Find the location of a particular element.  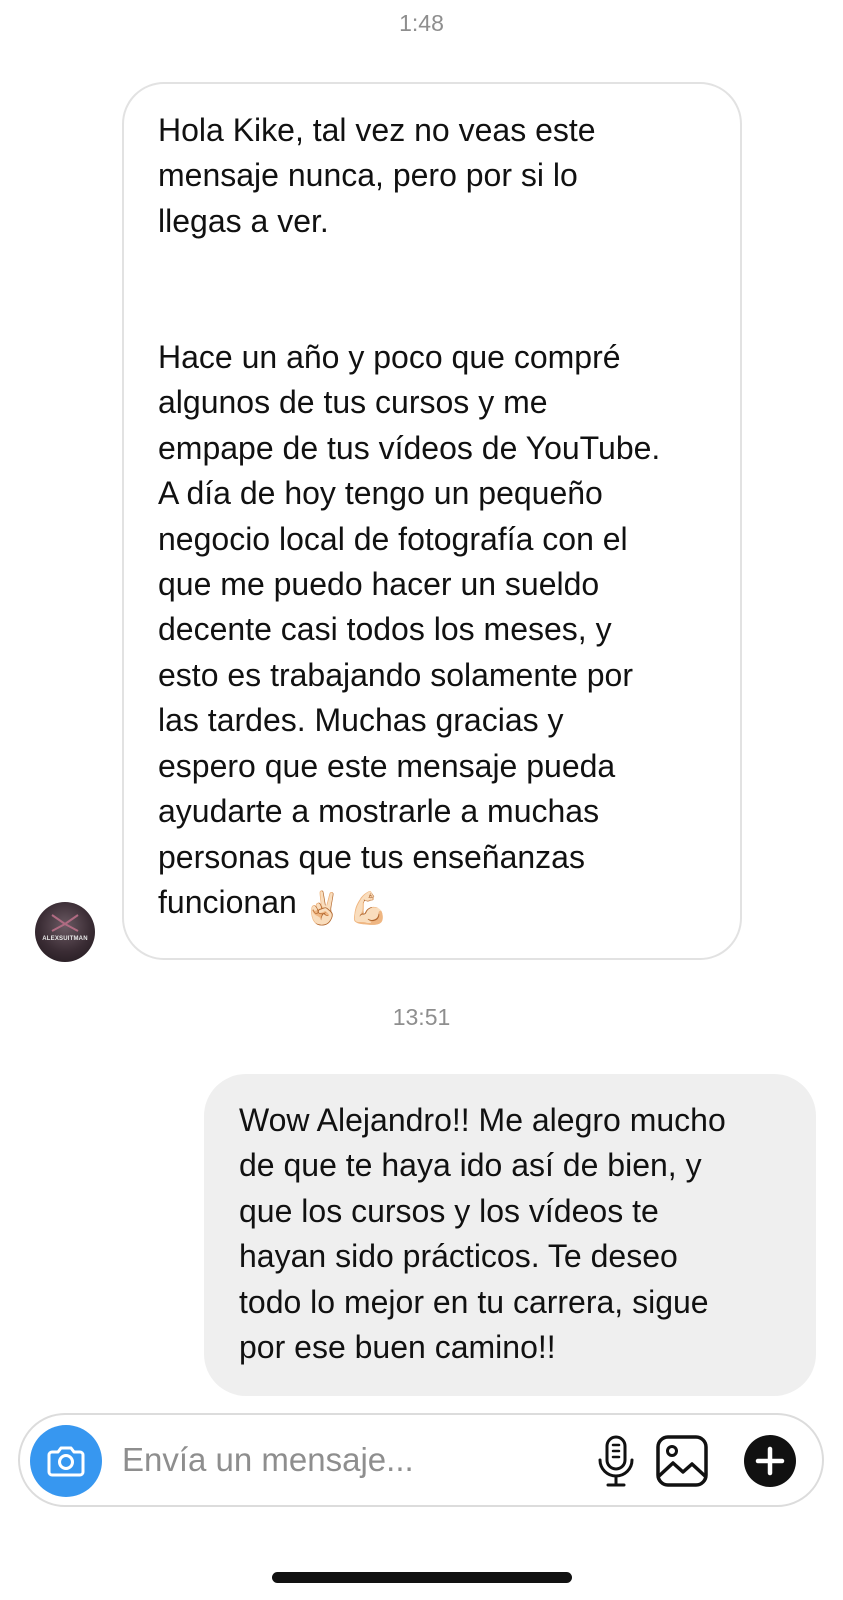

home-indicator is located at coordinates (422, 1577).